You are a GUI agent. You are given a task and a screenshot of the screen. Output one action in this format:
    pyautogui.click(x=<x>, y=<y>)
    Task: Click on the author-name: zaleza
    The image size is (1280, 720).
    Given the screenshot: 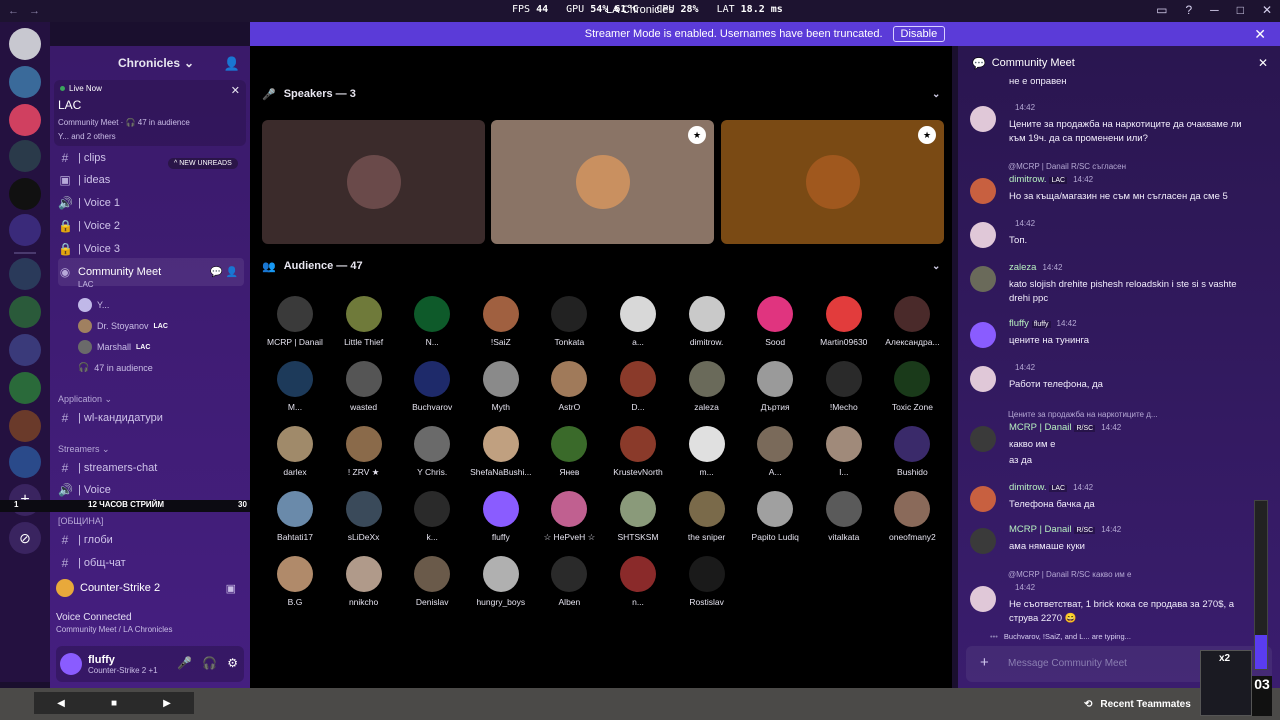 What is the action you would take?
    pyautogui.click(x=1022, y=267)
    